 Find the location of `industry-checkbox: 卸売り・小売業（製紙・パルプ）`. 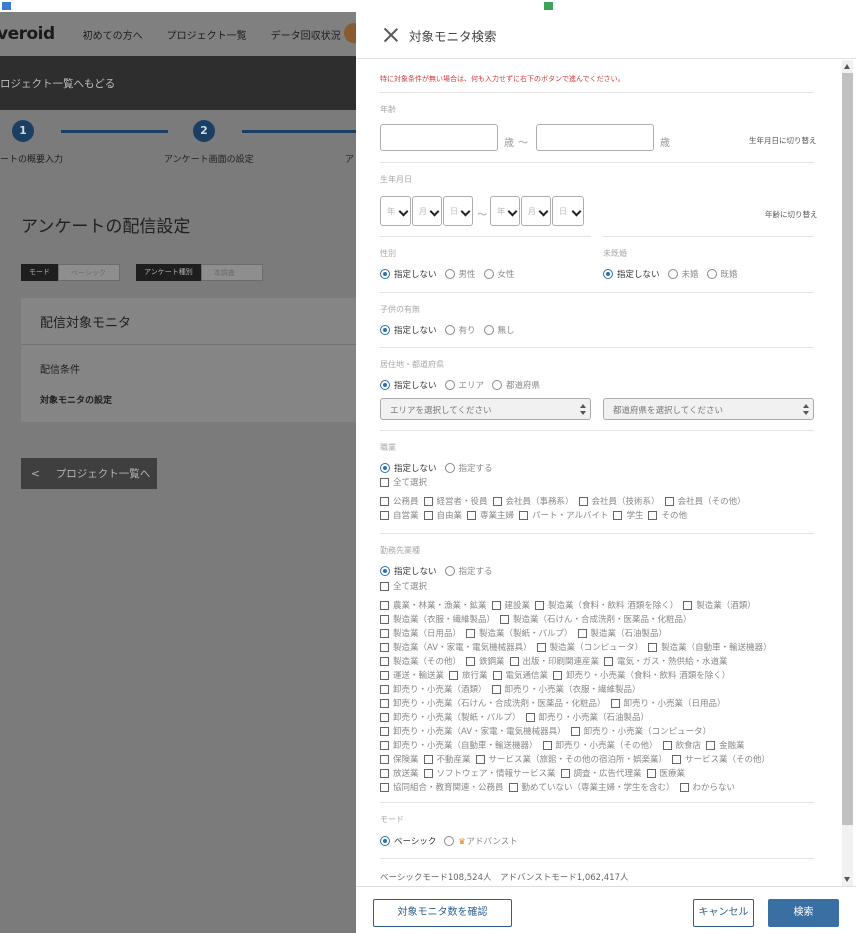

industry-checkbox: 卸売り・小売業（製紙・パルプ） is located at coordinates (450, 717).